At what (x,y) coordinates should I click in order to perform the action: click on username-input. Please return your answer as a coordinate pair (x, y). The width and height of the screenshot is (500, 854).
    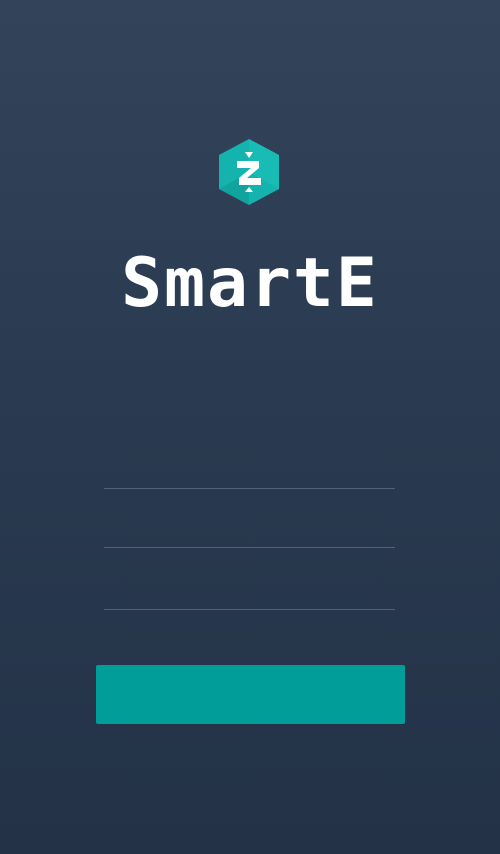
    Looking at the image, I should click on (249, 468).